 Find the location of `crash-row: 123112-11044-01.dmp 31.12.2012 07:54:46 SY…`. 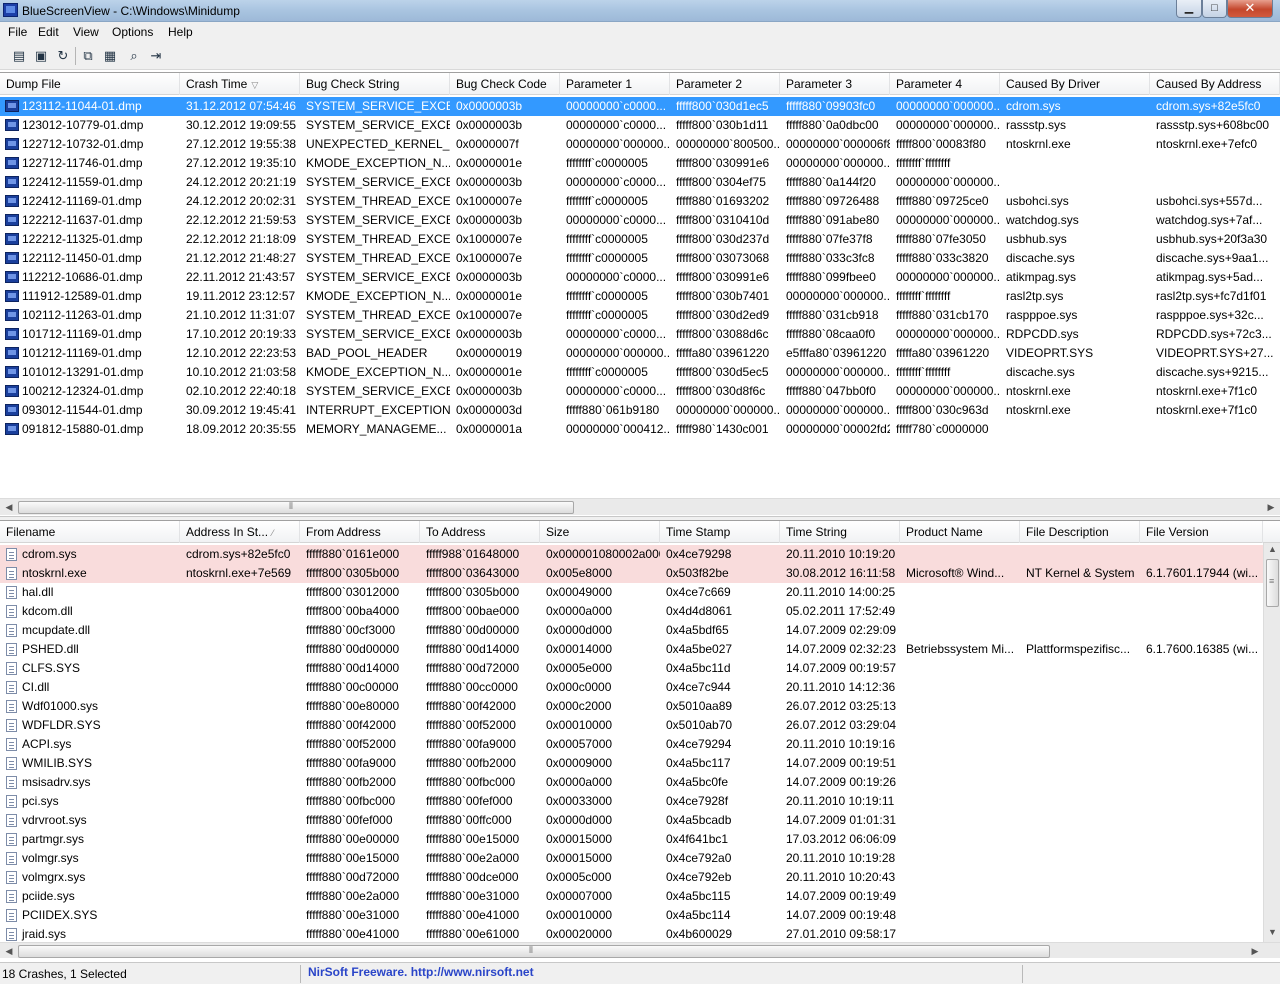

crash-row: 123112-11044-01.dmp 31.12.2012 07:54:46 SY… is located at coordinates (640, 106).